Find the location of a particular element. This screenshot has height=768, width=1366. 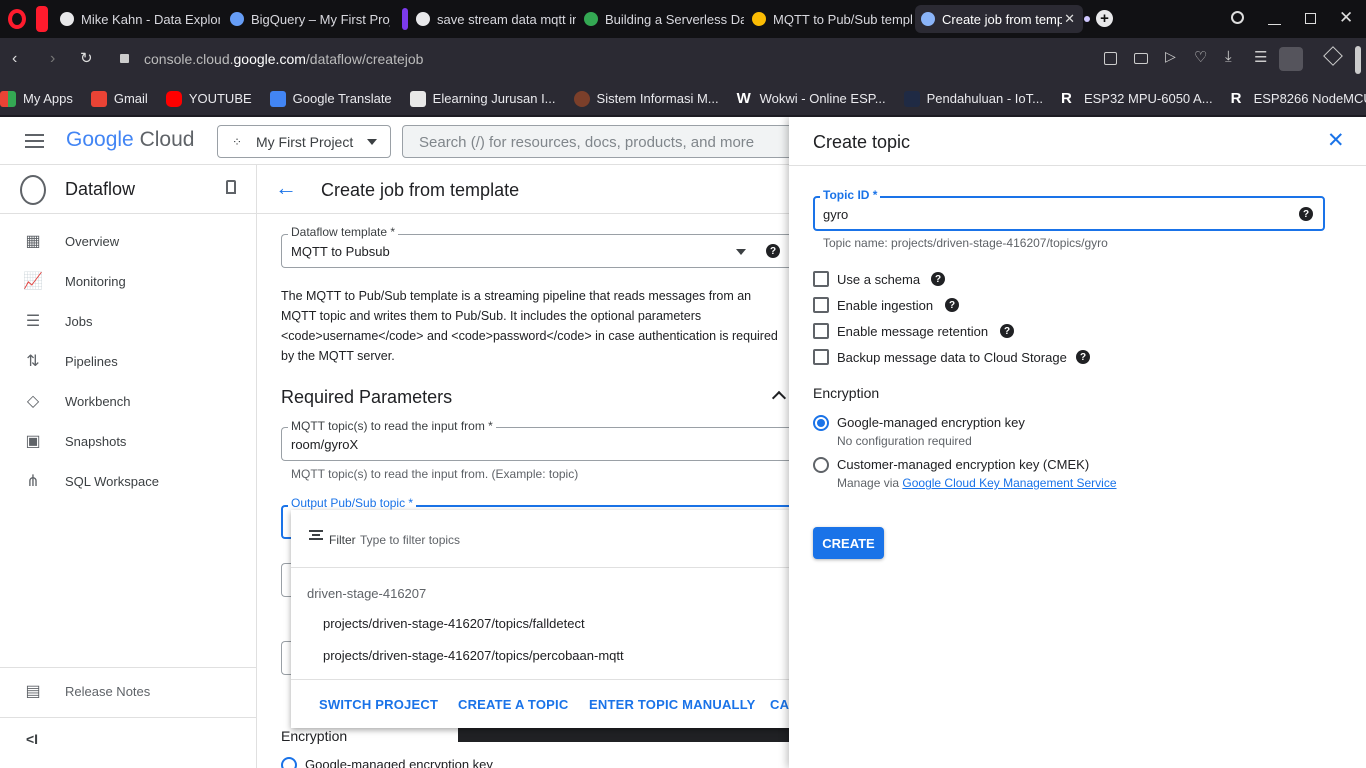

browser-tab: MQTT to Pub/Sub templat is located at coordinates (829, 19).